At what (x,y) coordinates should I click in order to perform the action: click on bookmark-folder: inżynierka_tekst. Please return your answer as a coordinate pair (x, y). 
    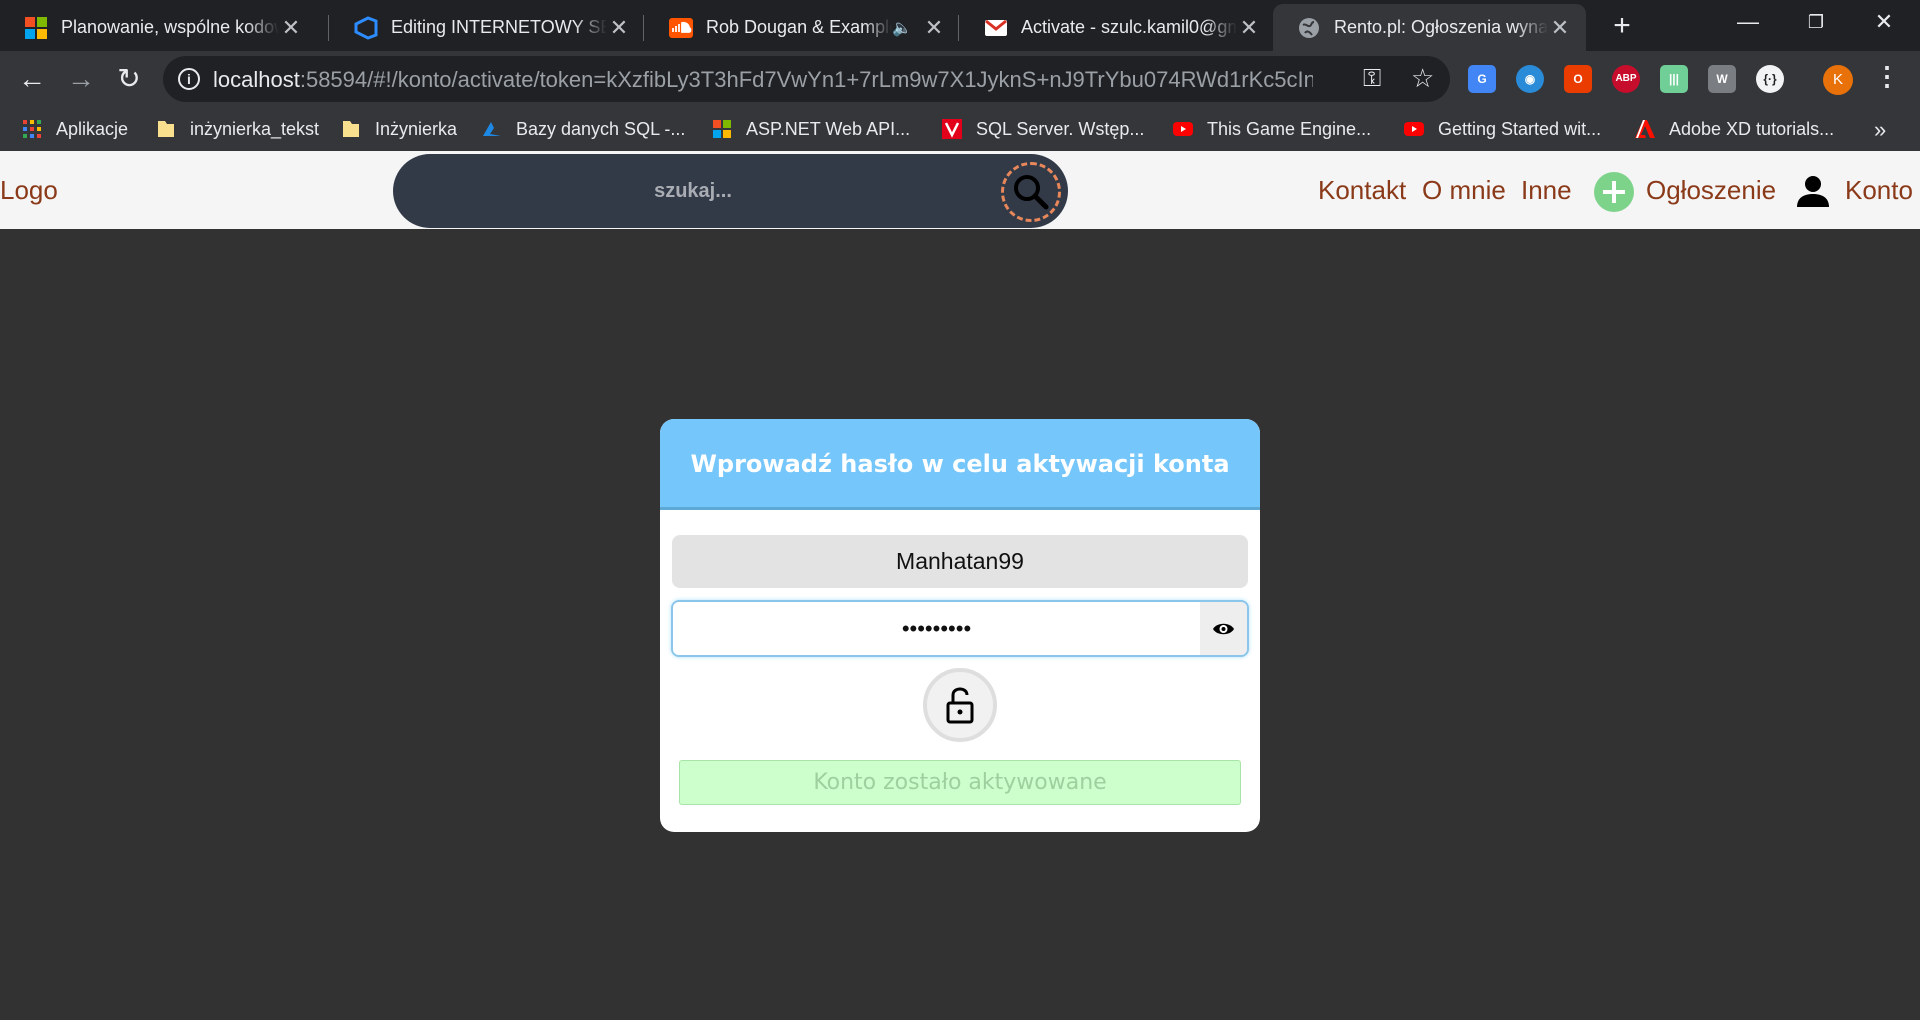
    Looking at the image, I should click on (237, 129).